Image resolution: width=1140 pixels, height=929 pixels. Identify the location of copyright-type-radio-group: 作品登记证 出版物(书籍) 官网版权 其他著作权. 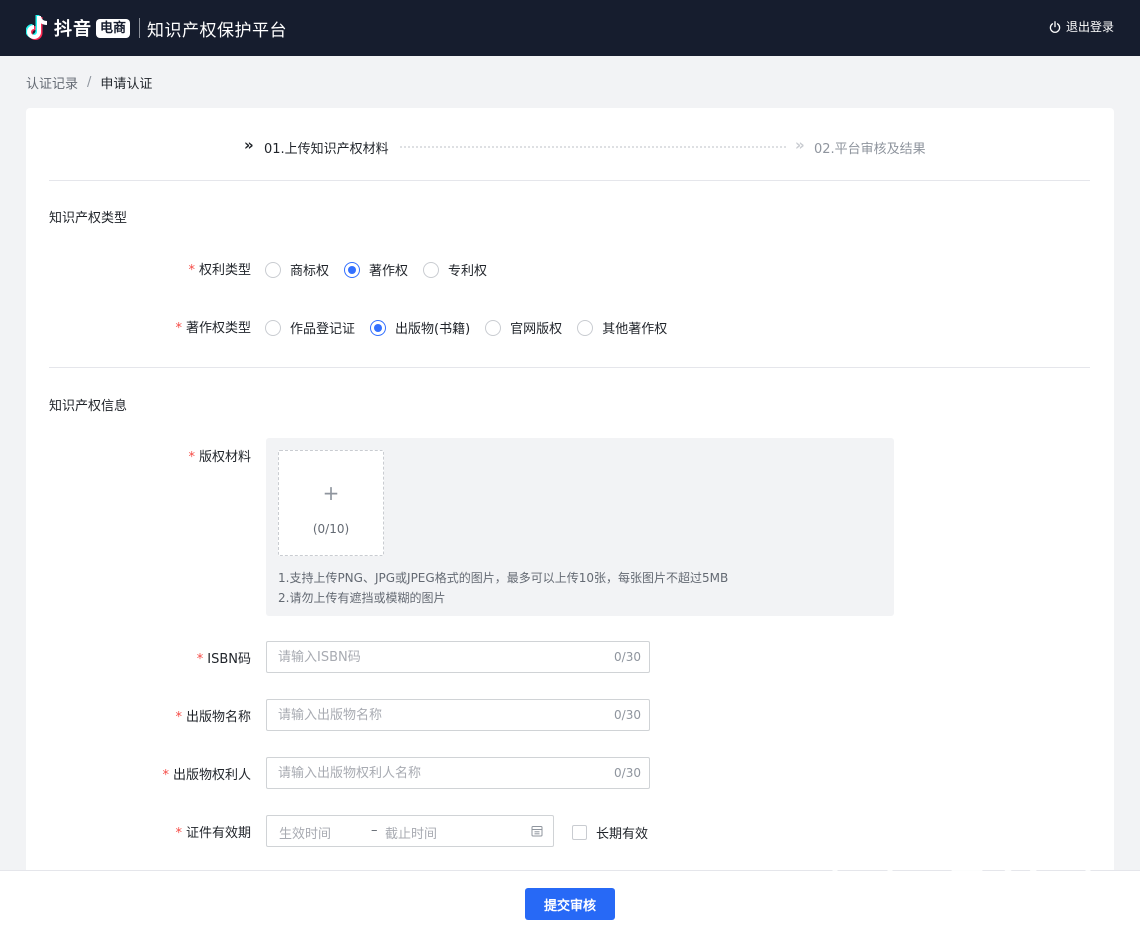
(473, 327).